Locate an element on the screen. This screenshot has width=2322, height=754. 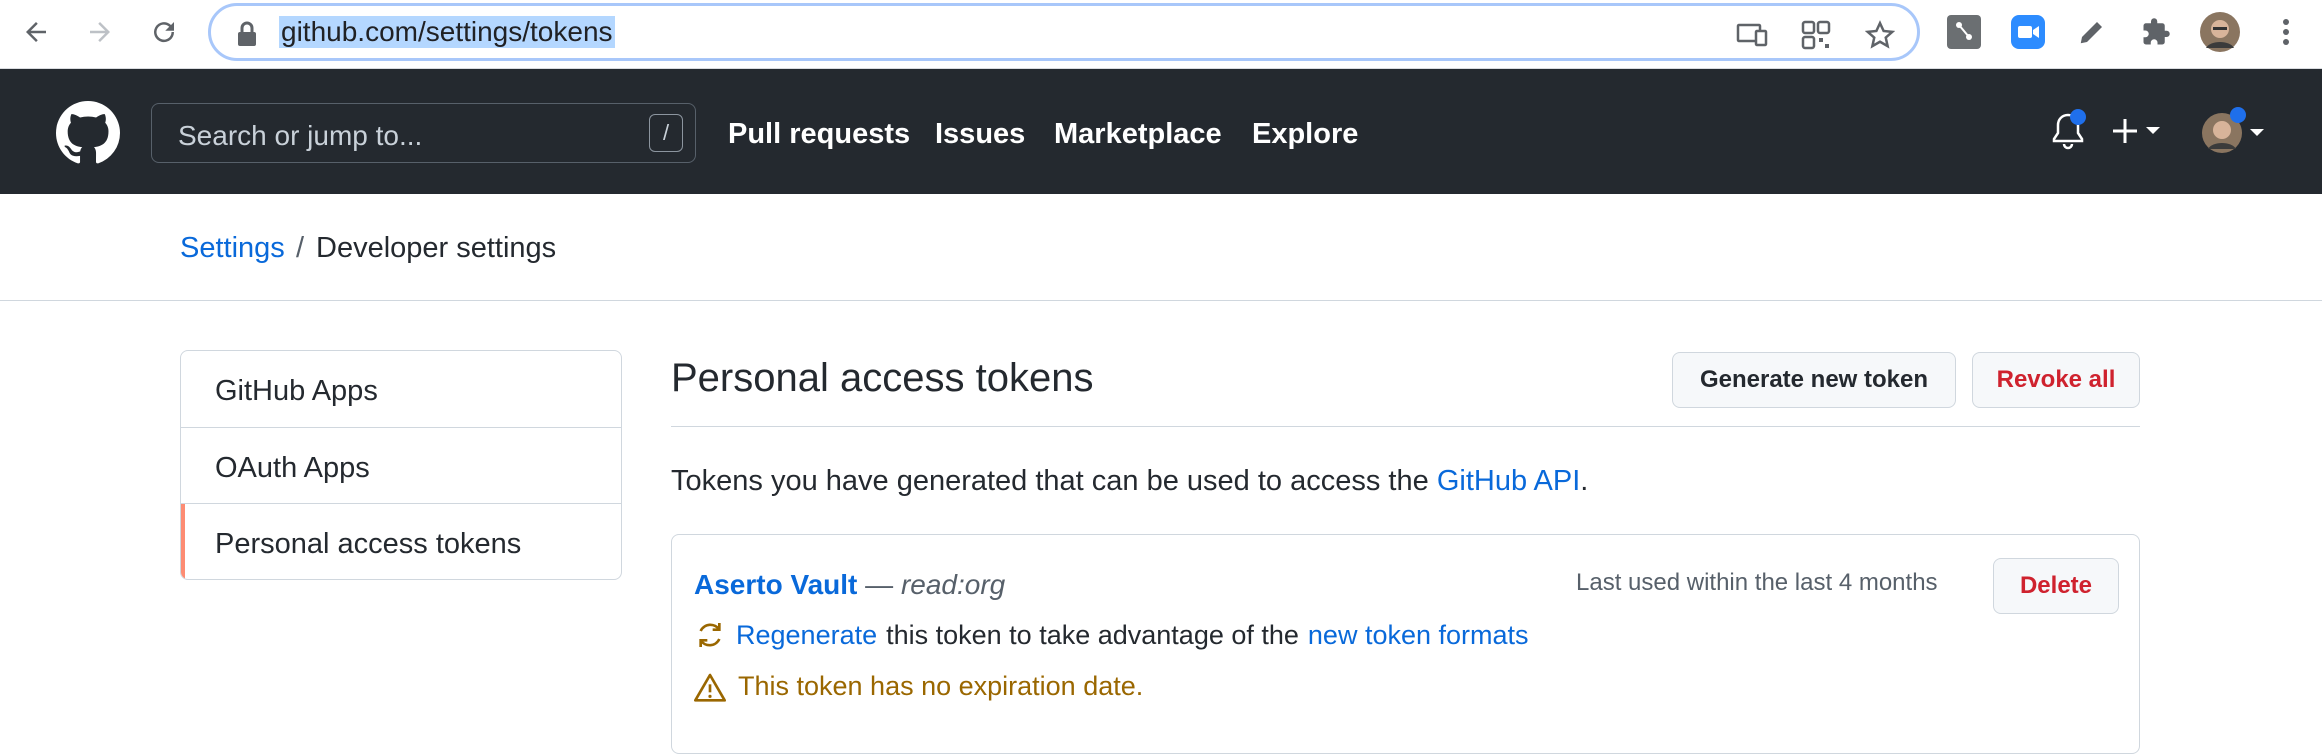
last-used-text: Last used within the last 4 months is located at coordinates (1757, 582).